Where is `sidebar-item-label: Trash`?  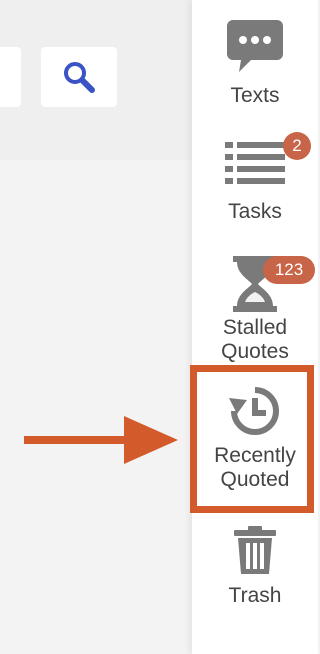 sidebar-item-label: Trash is located at coordinates (255, 595).